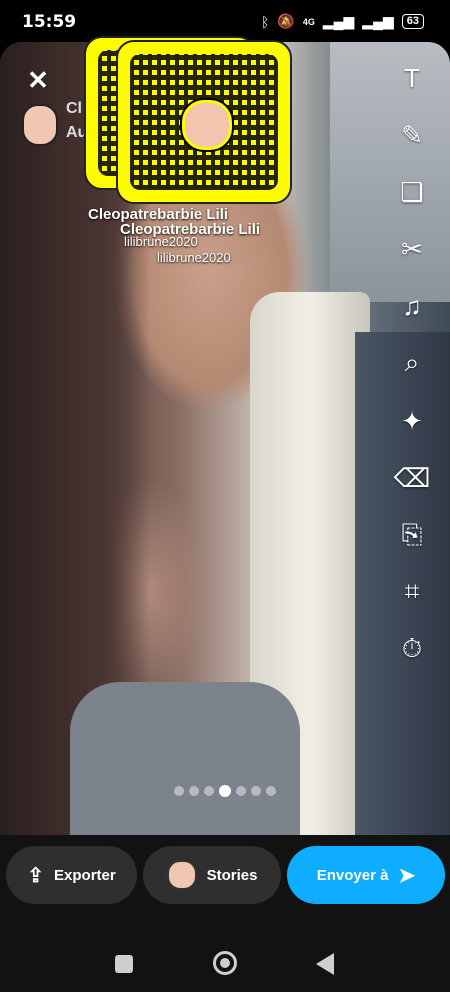  I want to click on network-type-label: 4G, so click(308, 21).